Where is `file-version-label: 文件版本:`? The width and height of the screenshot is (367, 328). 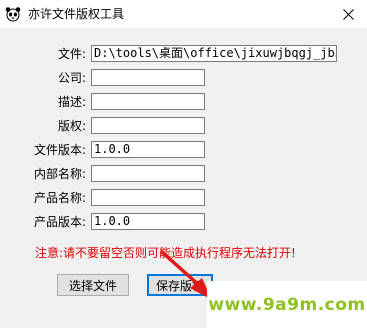
file-version-label: 文件版本: is located at coordinates (59, 150).